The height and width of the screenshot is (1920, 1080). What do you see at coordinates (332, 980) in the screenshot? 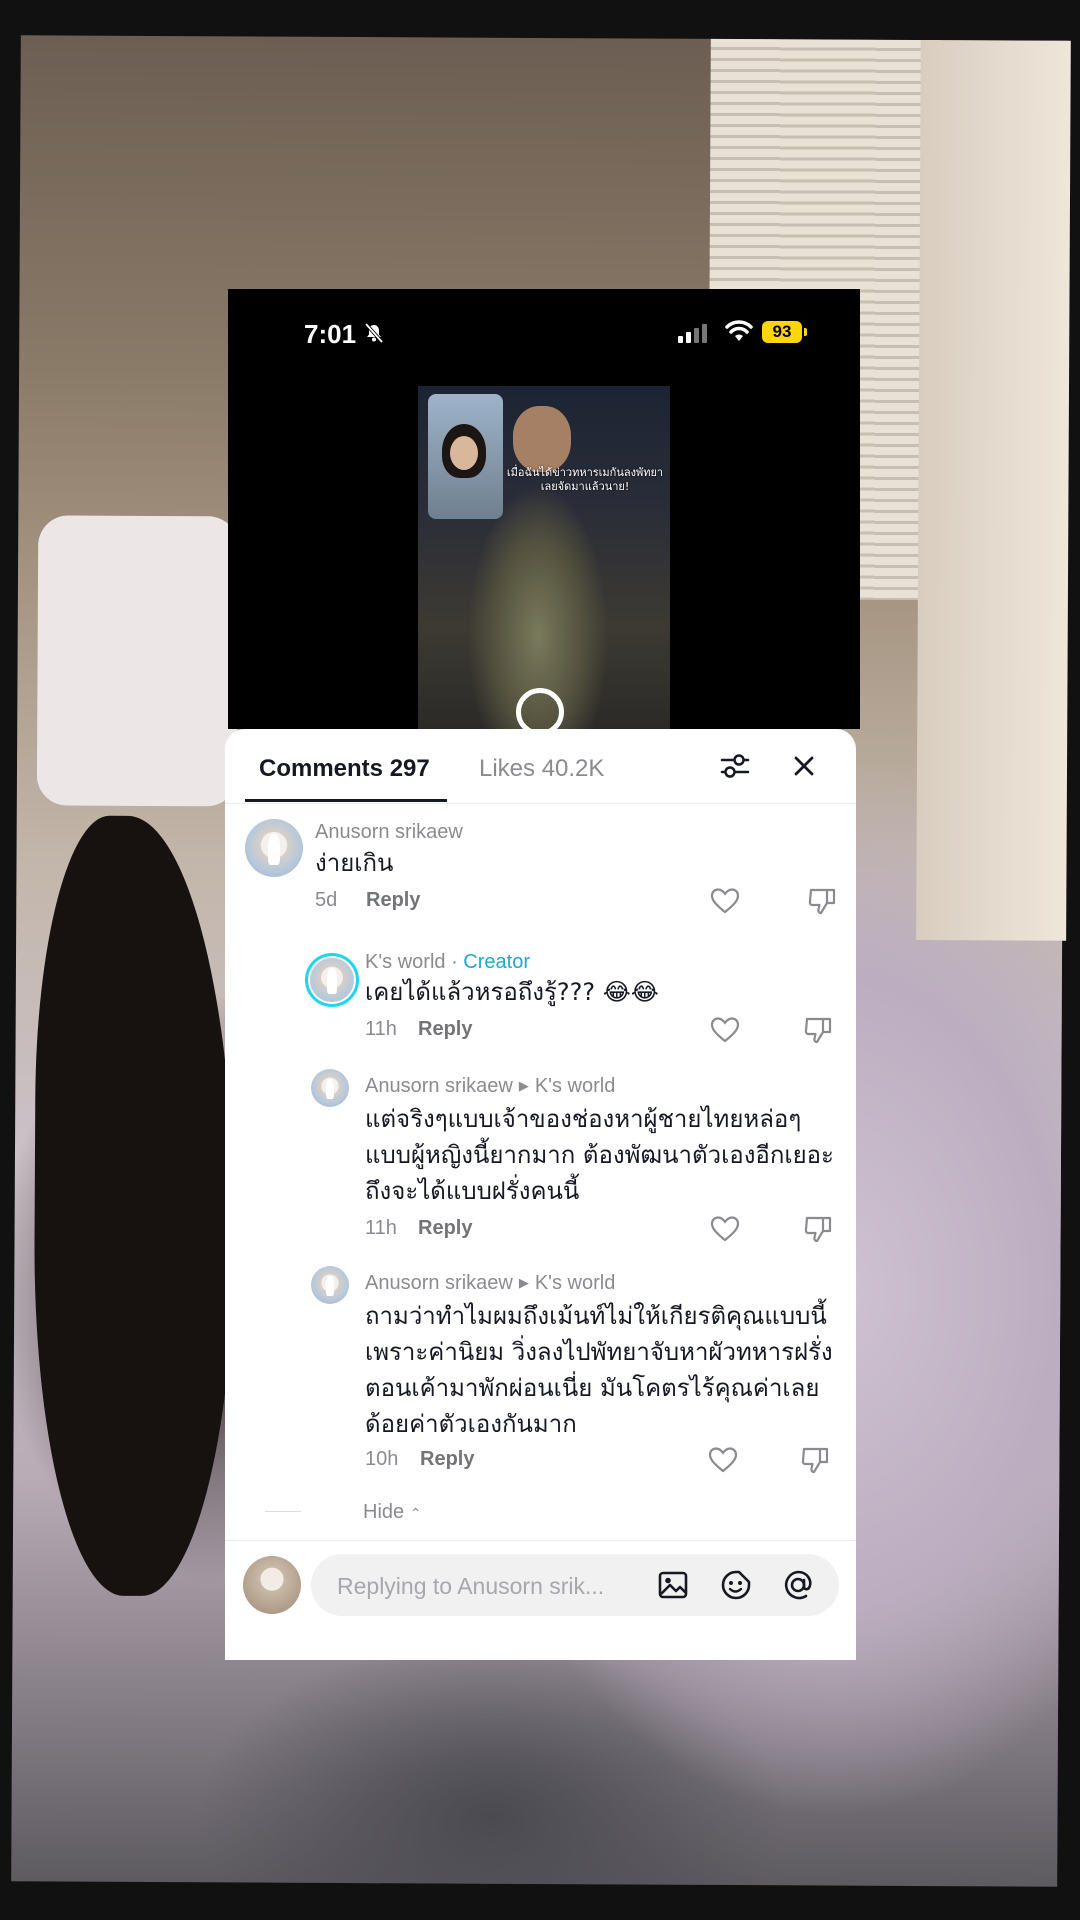
I see `creator-avatar` at bounding box center [332, 980].